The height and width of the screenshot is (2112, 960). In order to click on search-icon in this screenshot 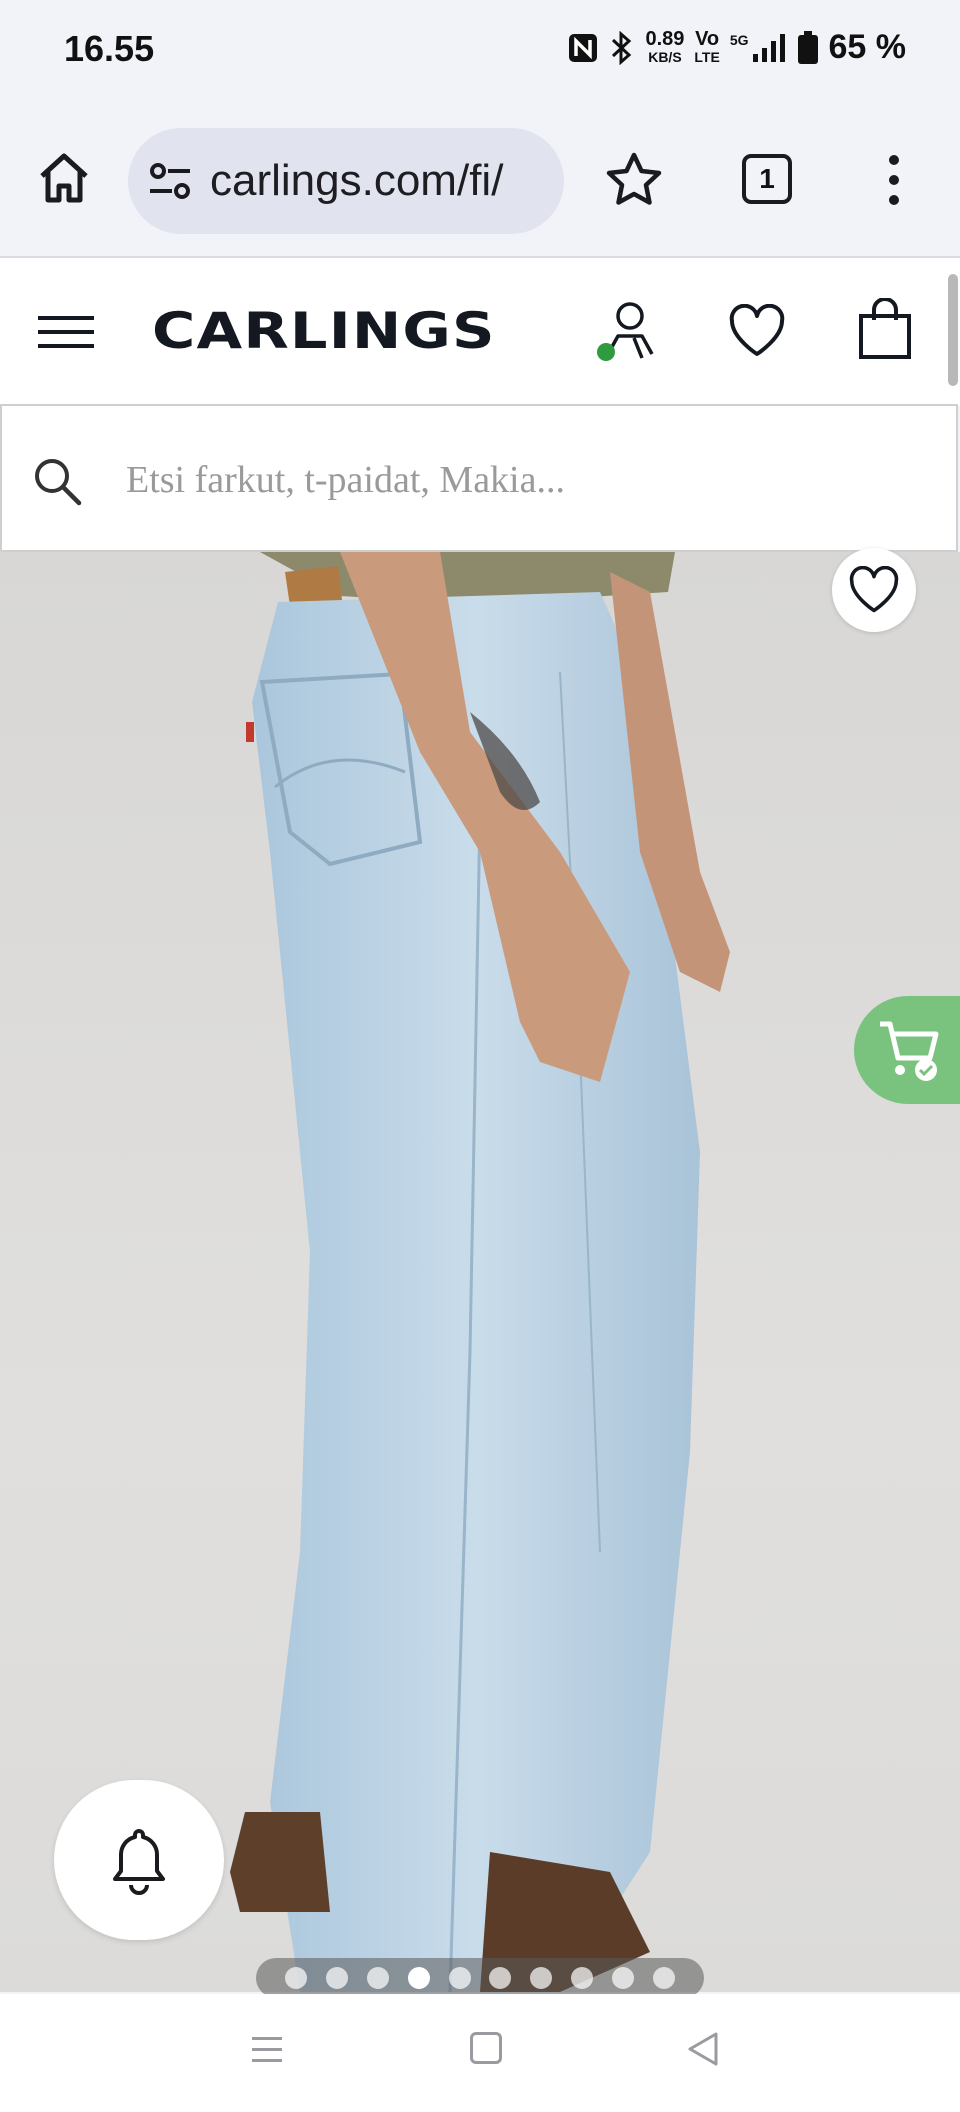, I will do `click(57, 481)`.